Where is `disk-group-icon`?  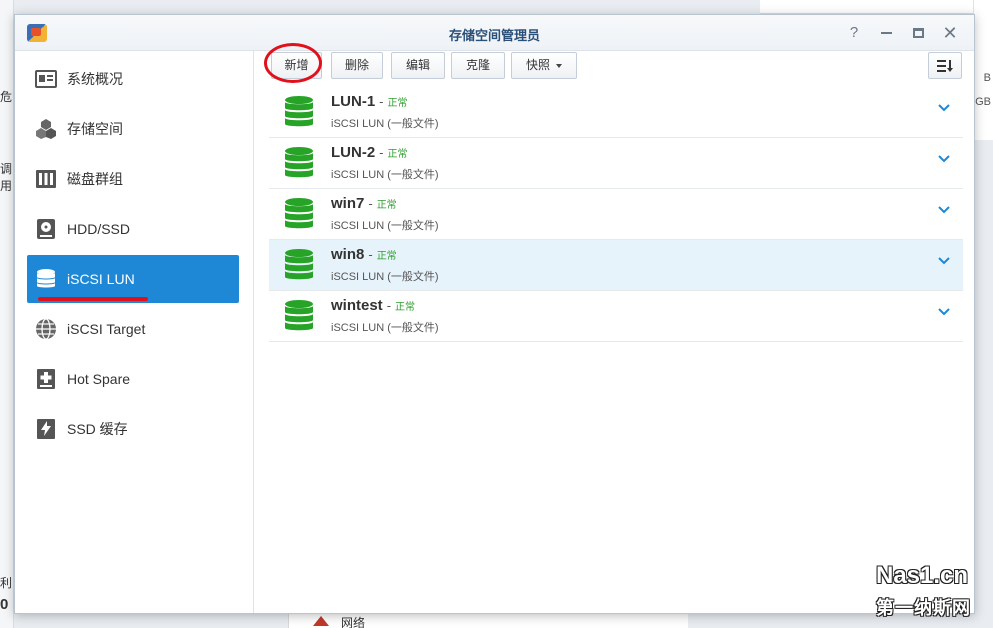
disk-group-icon is located at coordinates (46, 179).